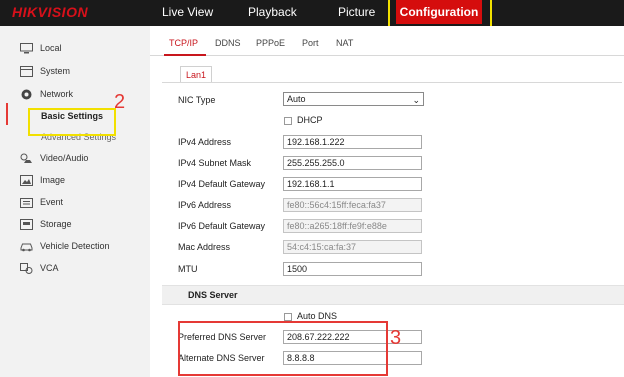 Image resolution: width=624 pixels, height=377 pixels. Describe the element at coordinates (344, 43) in the screenshot. I see `tab-nat: NAT` at that location.